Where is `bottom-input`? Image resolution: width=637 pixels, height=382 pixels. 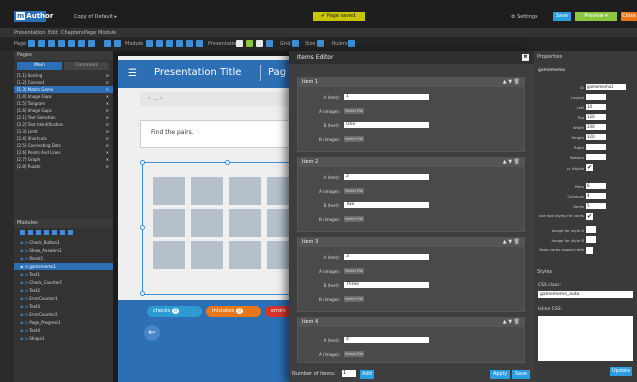 bottom-input is located at coordinates (596, 157).